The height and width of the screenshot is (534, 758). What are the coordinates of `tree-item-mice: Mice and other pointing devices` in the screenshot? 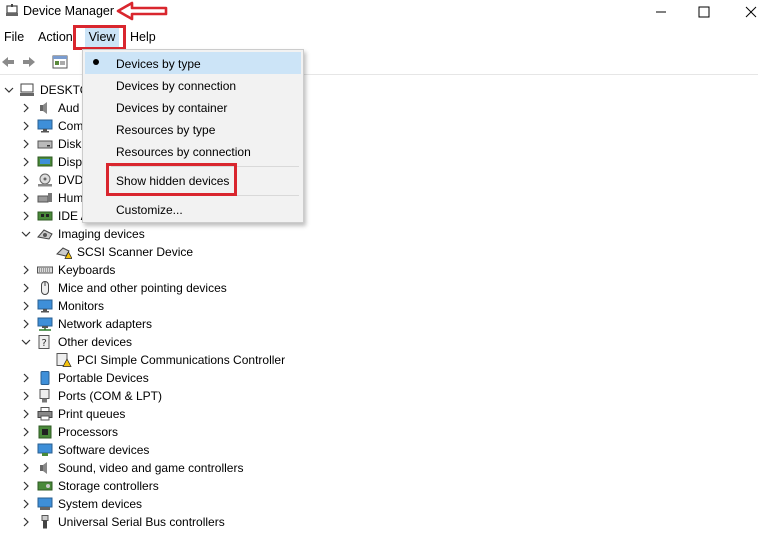 It's located at (120, 288).